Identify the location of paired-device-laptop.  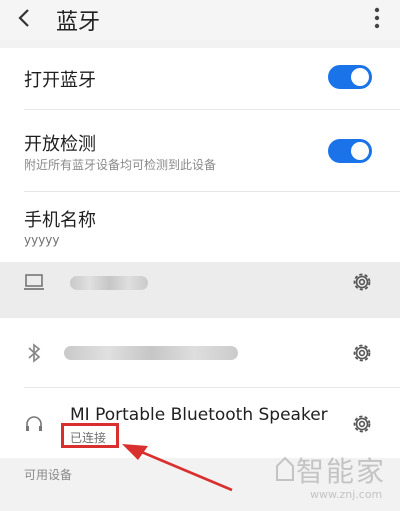
(200, 290).